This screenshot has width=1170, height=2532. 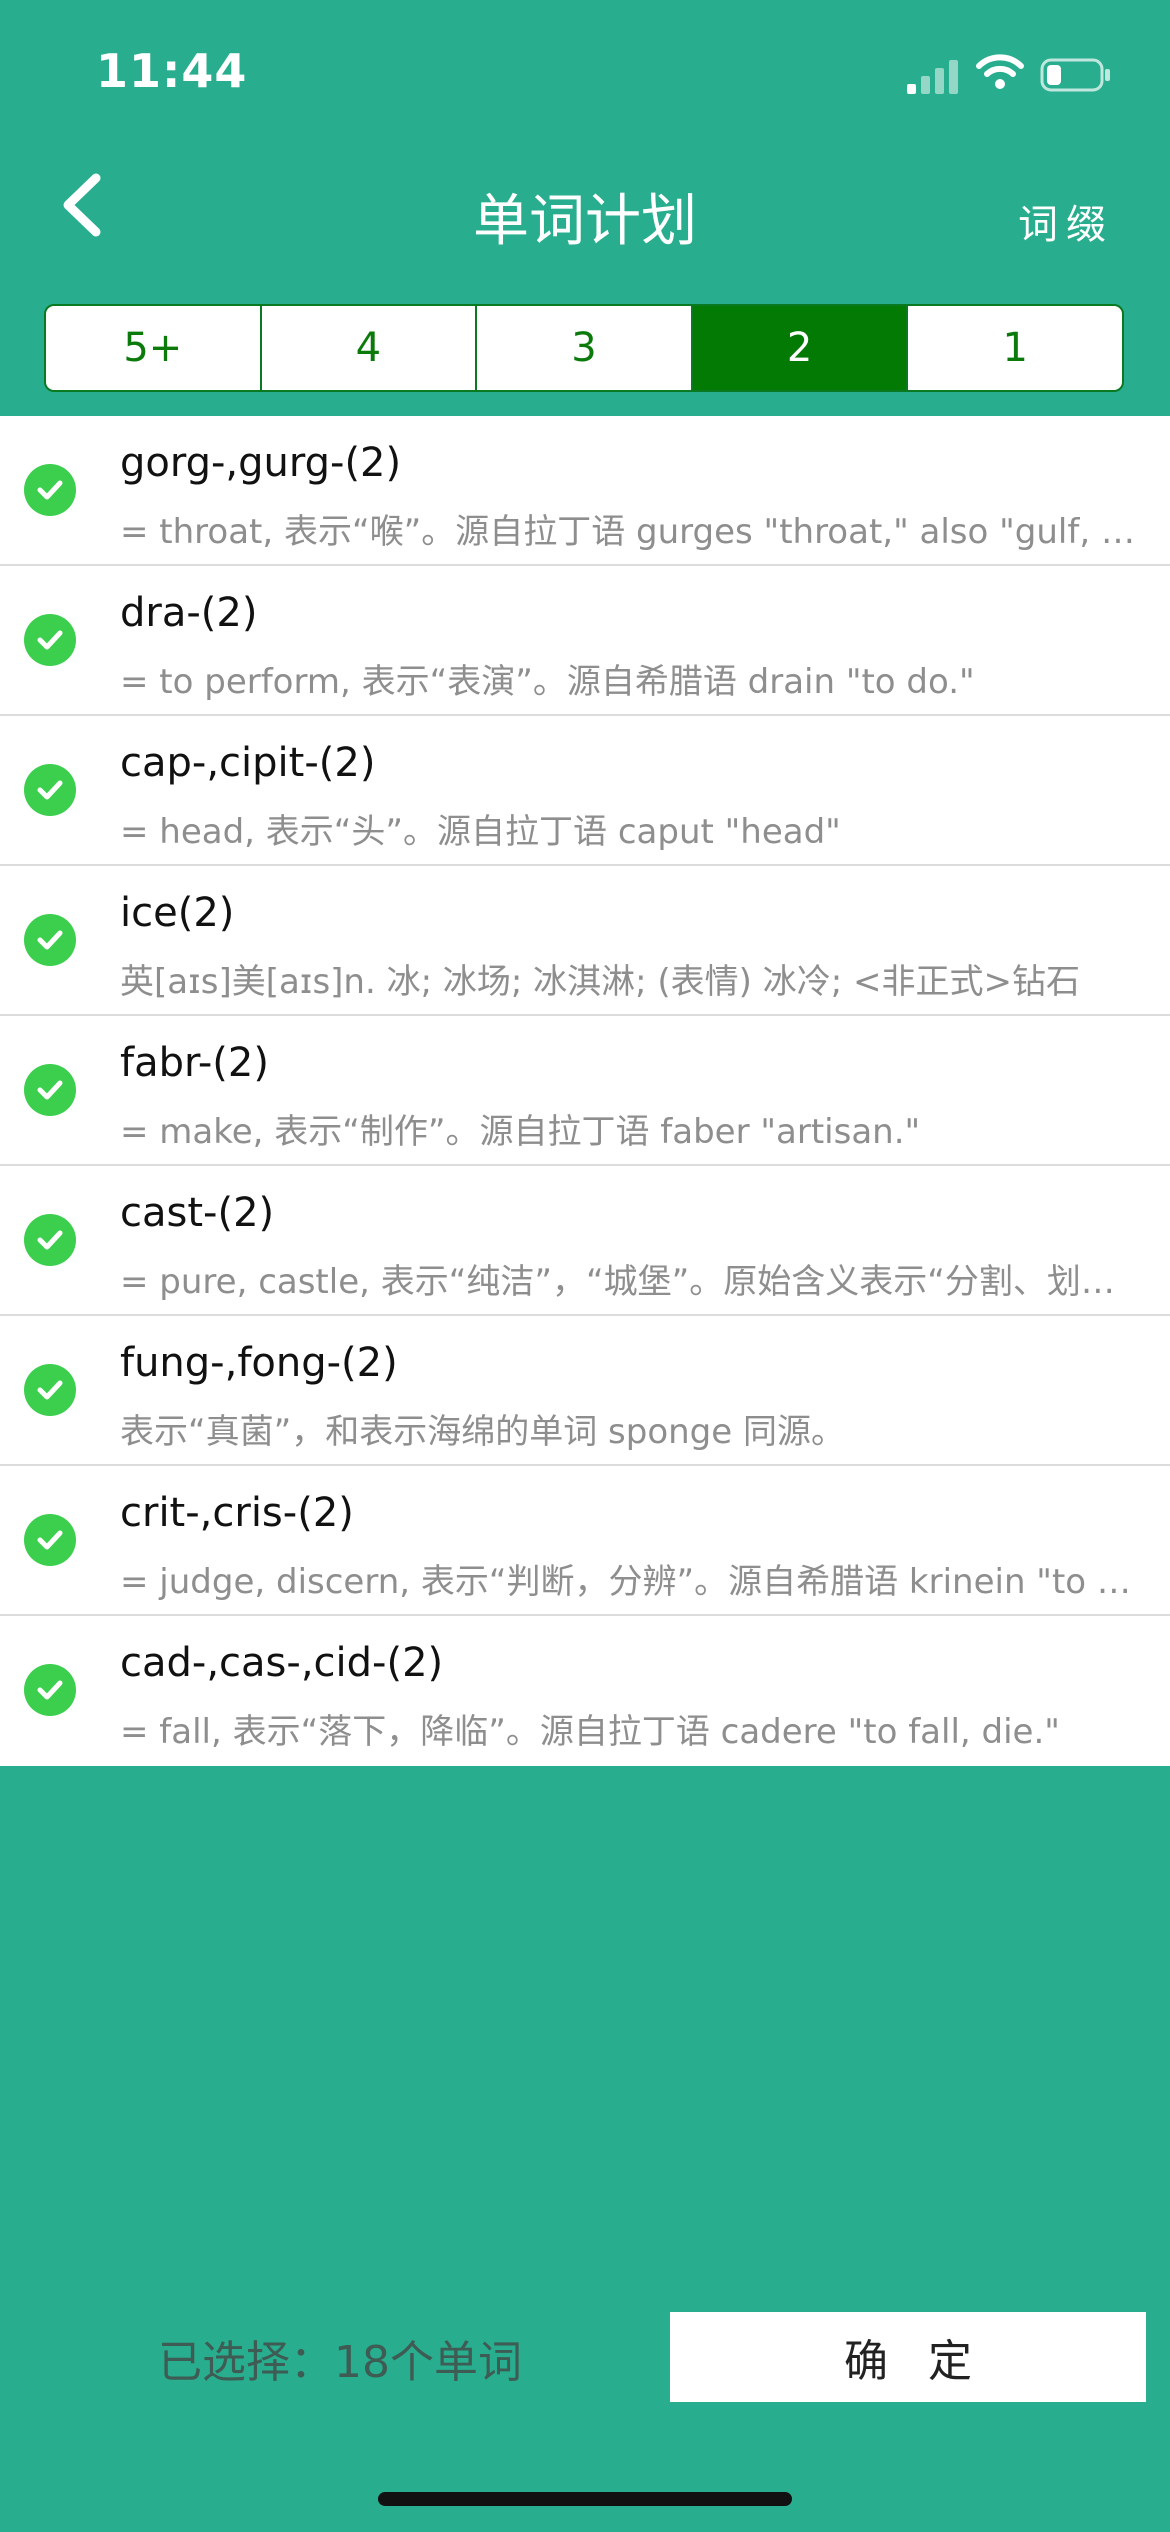 What do you see at coordinates (237, 1513) in the screenshot?
I see `word-title: crit-,cris-(2)` at bounding box center [237, 1513].